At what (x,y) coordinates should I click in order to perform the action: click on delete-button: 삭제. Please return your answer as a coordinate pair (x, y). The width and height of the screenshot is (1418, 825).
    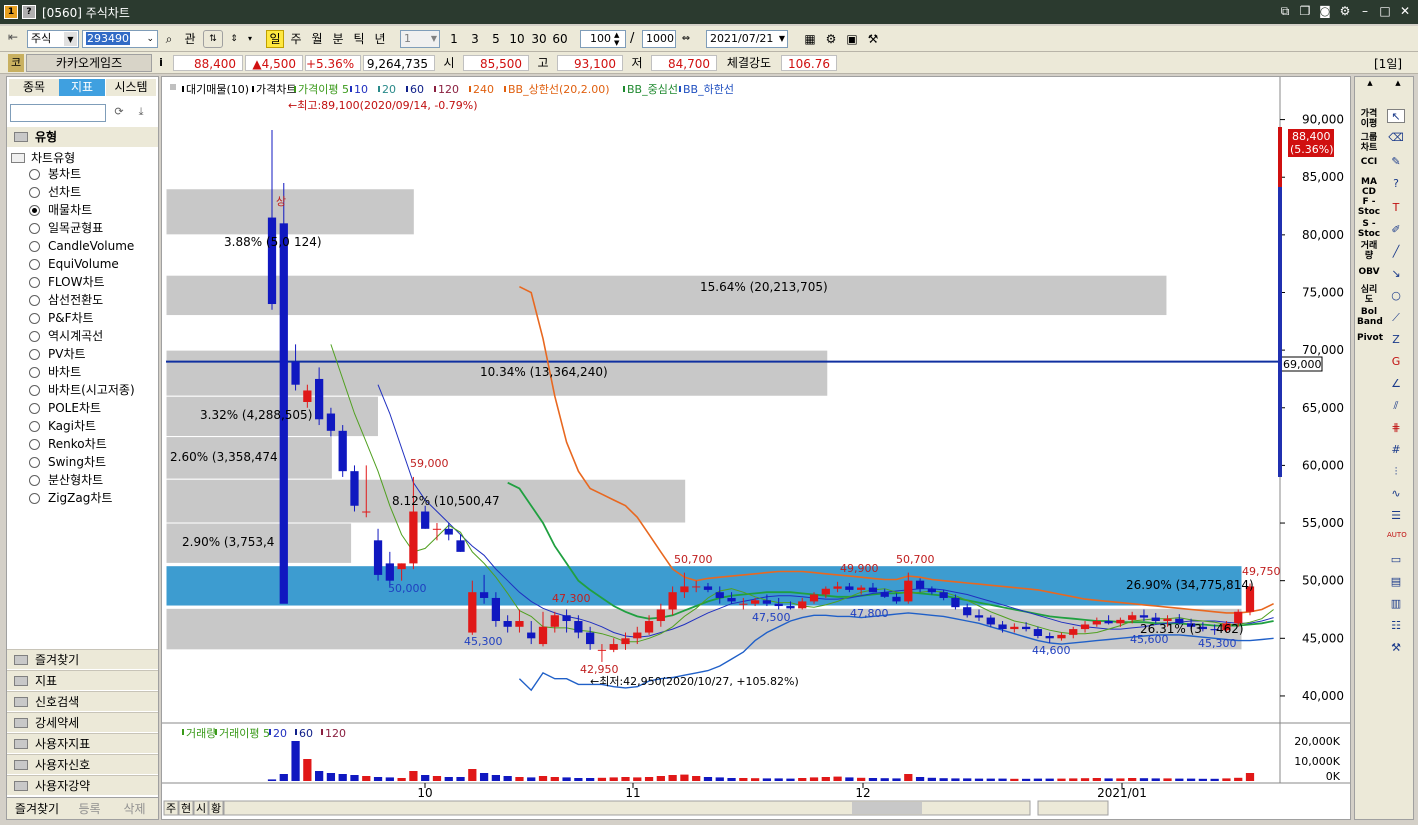
    Looking at the image, I should click on (134, 808).